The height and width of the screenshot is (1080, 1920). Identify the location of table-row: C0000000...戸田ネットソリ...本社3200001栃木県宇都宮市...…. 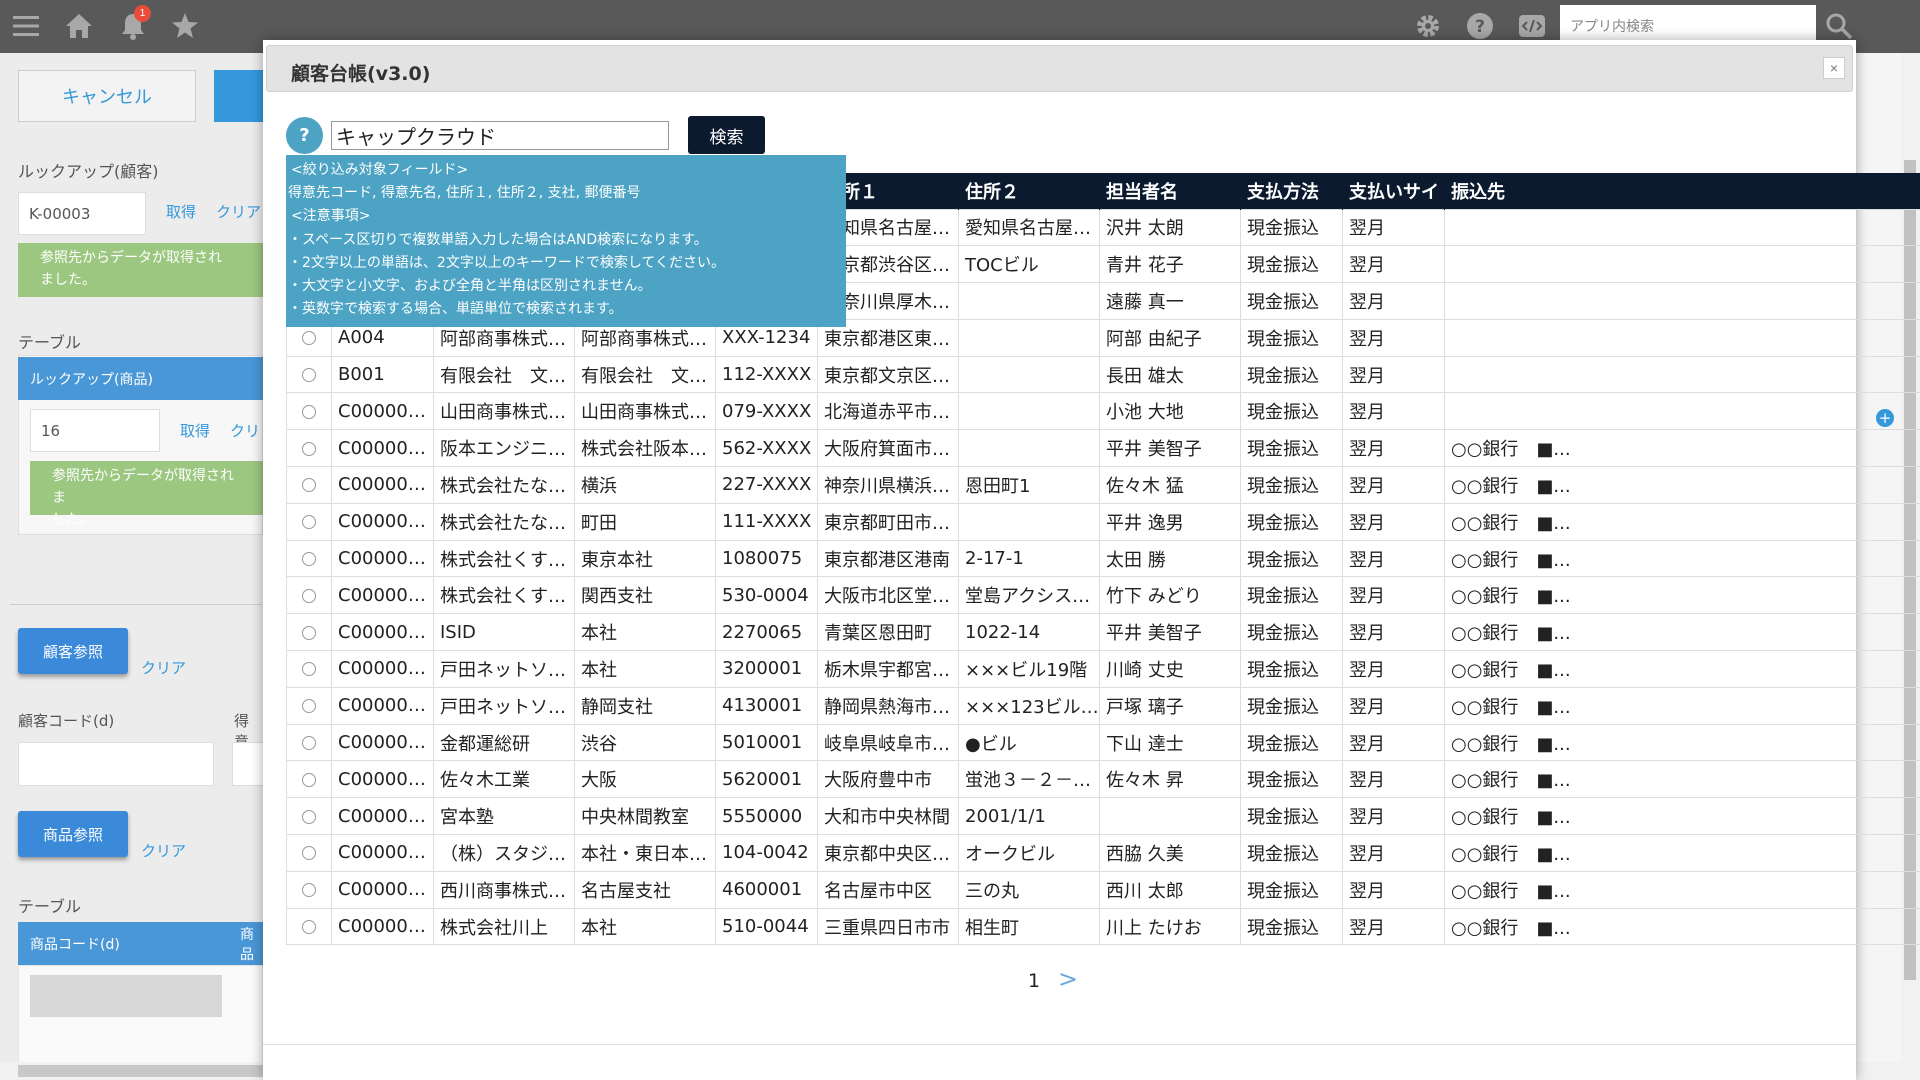
(1103, 669).